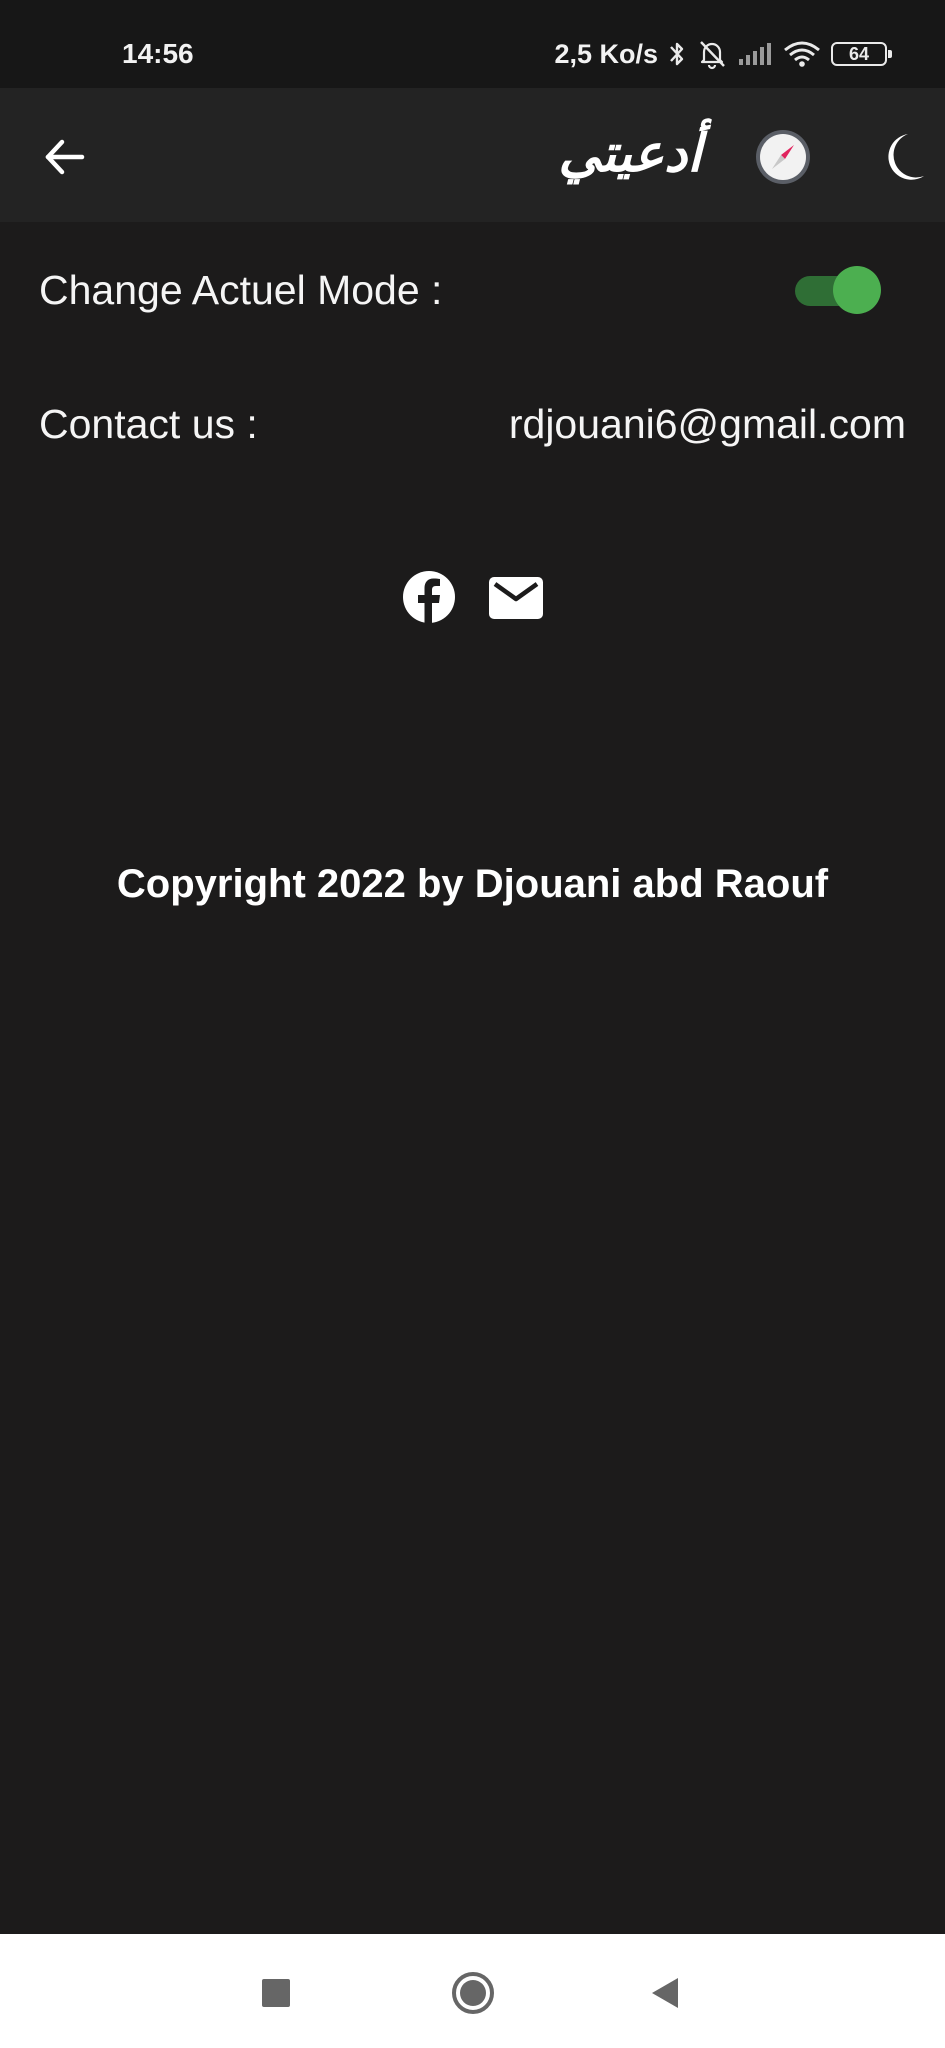 The height and width of the screenshot is (2048, 945). What do you see at coordinates (472, 155) in the screenshot?
I see `app-bar: أدعيتي` at bounding box center [472, 155].